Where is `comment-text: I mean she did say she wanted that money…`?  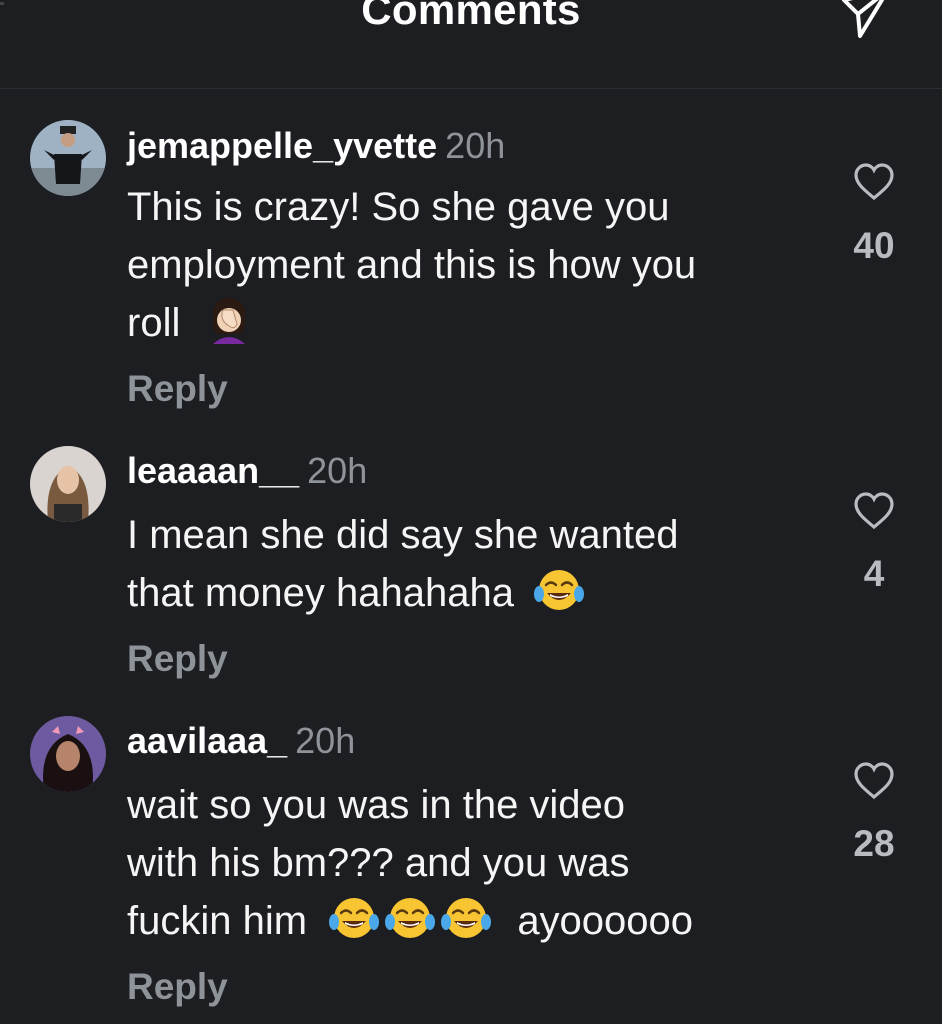 comment-text: I mean she did say she wanted that money… is located at coordinates (477, 564).